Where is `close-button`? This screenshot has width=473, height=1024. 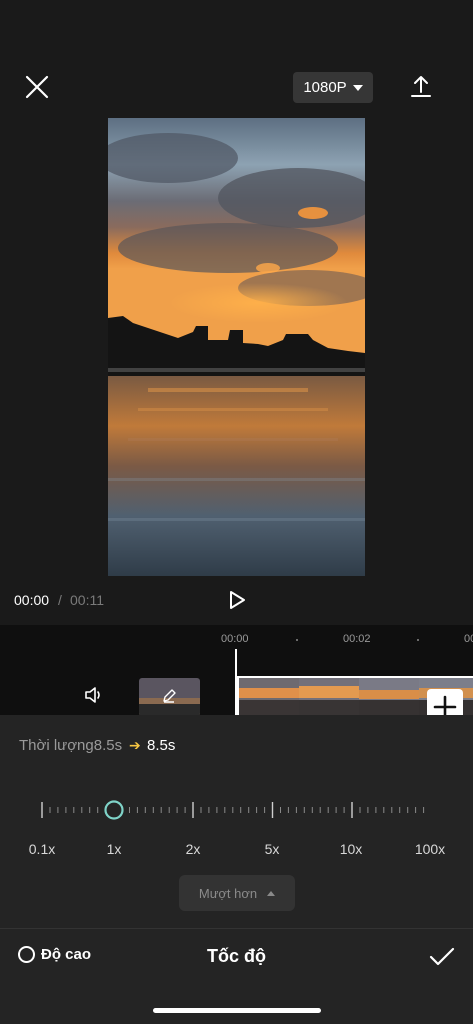 close-button is located at coordinates (37, 87).